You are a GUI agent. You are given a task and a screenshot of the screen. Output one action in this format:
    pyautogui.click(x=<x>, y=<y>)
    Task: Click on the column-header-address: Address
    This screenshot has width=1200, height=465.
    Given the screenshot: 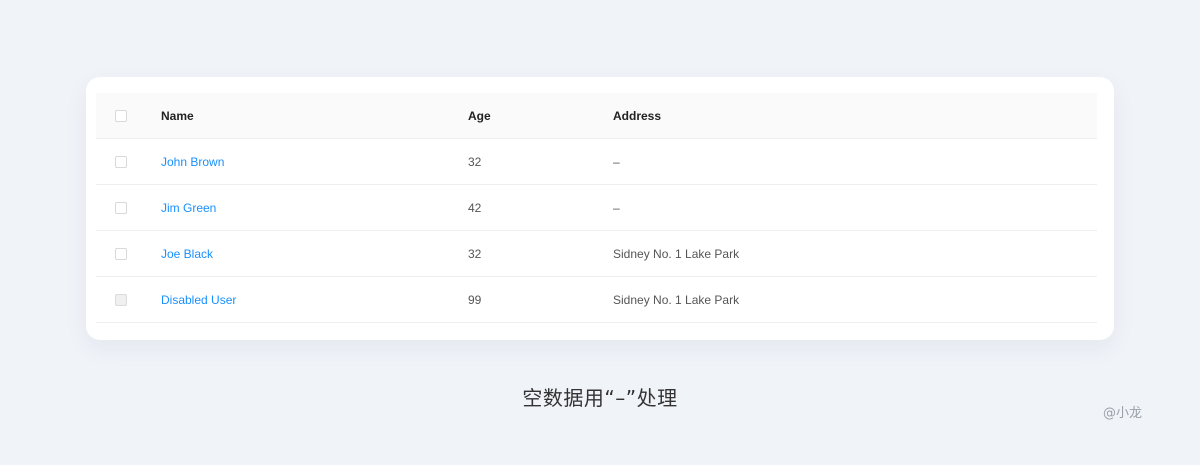 What is the action you would take?
    pyautogui.click(x=637, y=115)
    